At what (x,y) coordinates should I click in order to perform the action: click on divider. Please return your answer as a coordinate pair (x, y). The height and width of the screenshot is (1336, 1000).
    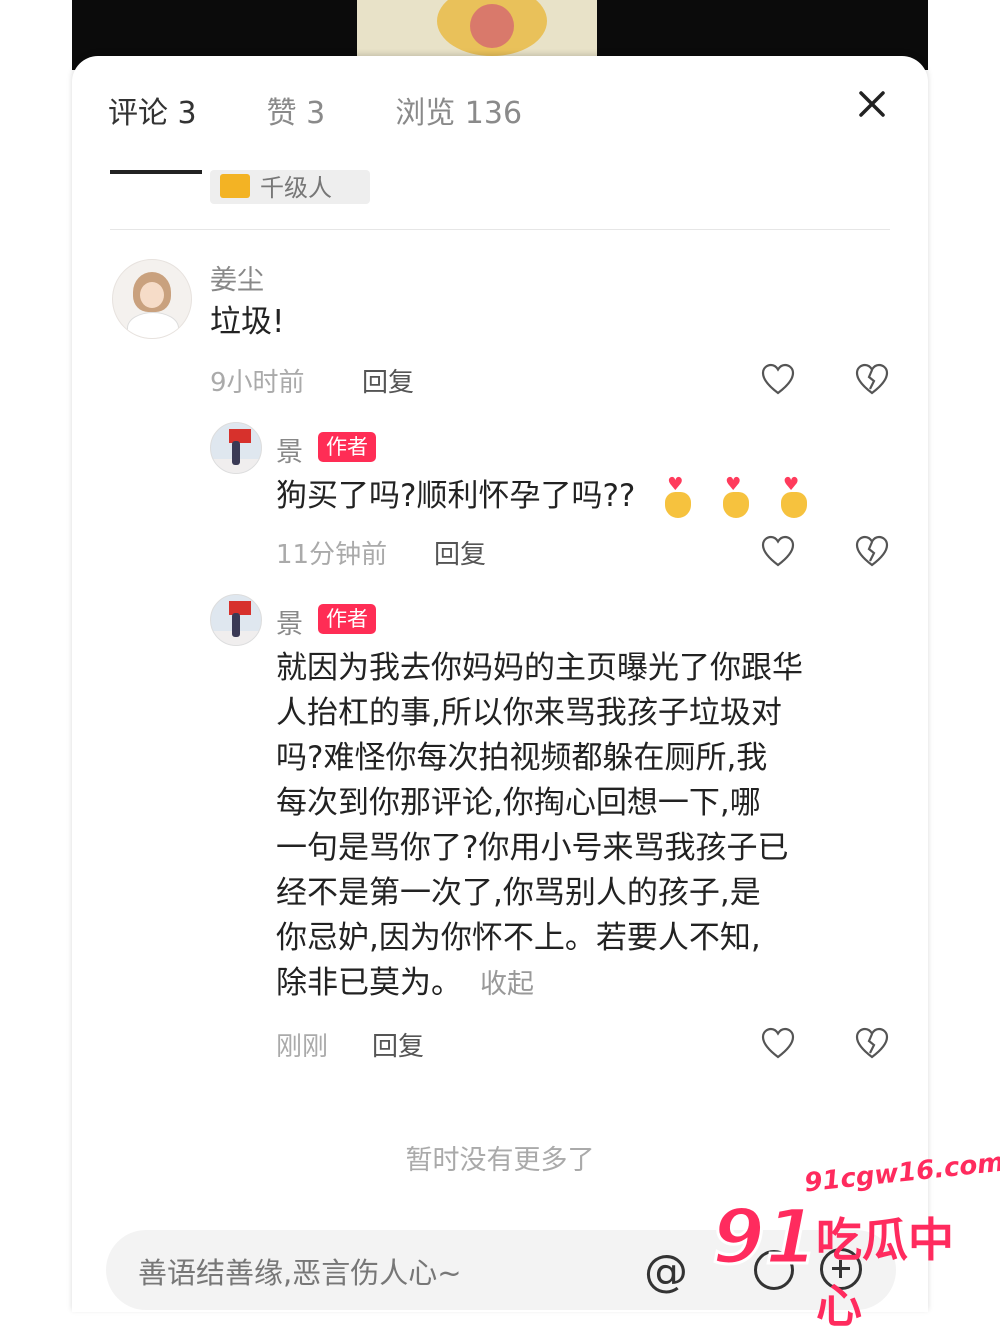
    Looking at the image, I should click on (500, 229).